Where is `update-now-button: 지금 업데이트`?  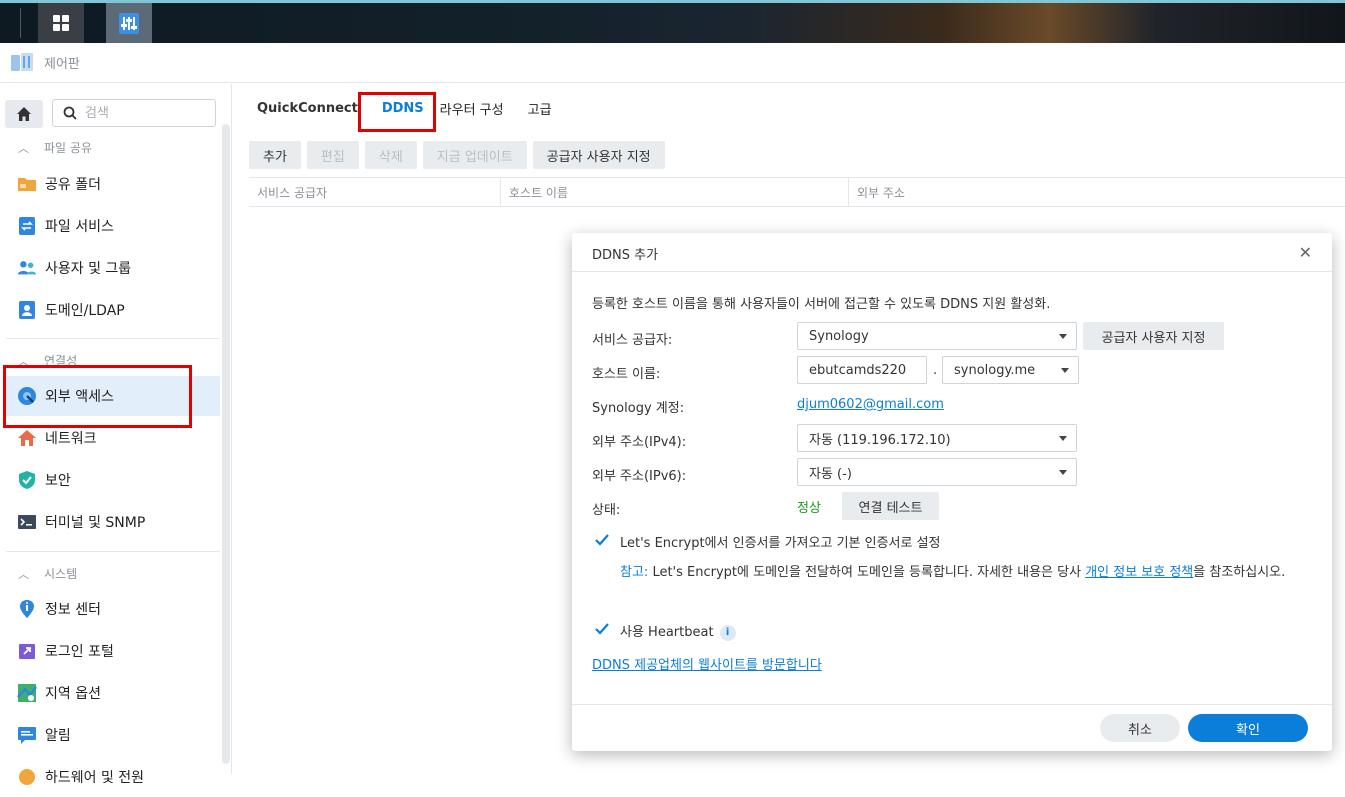 update-now-button: 지금 업데이트 is located at coordinates (474, 155).